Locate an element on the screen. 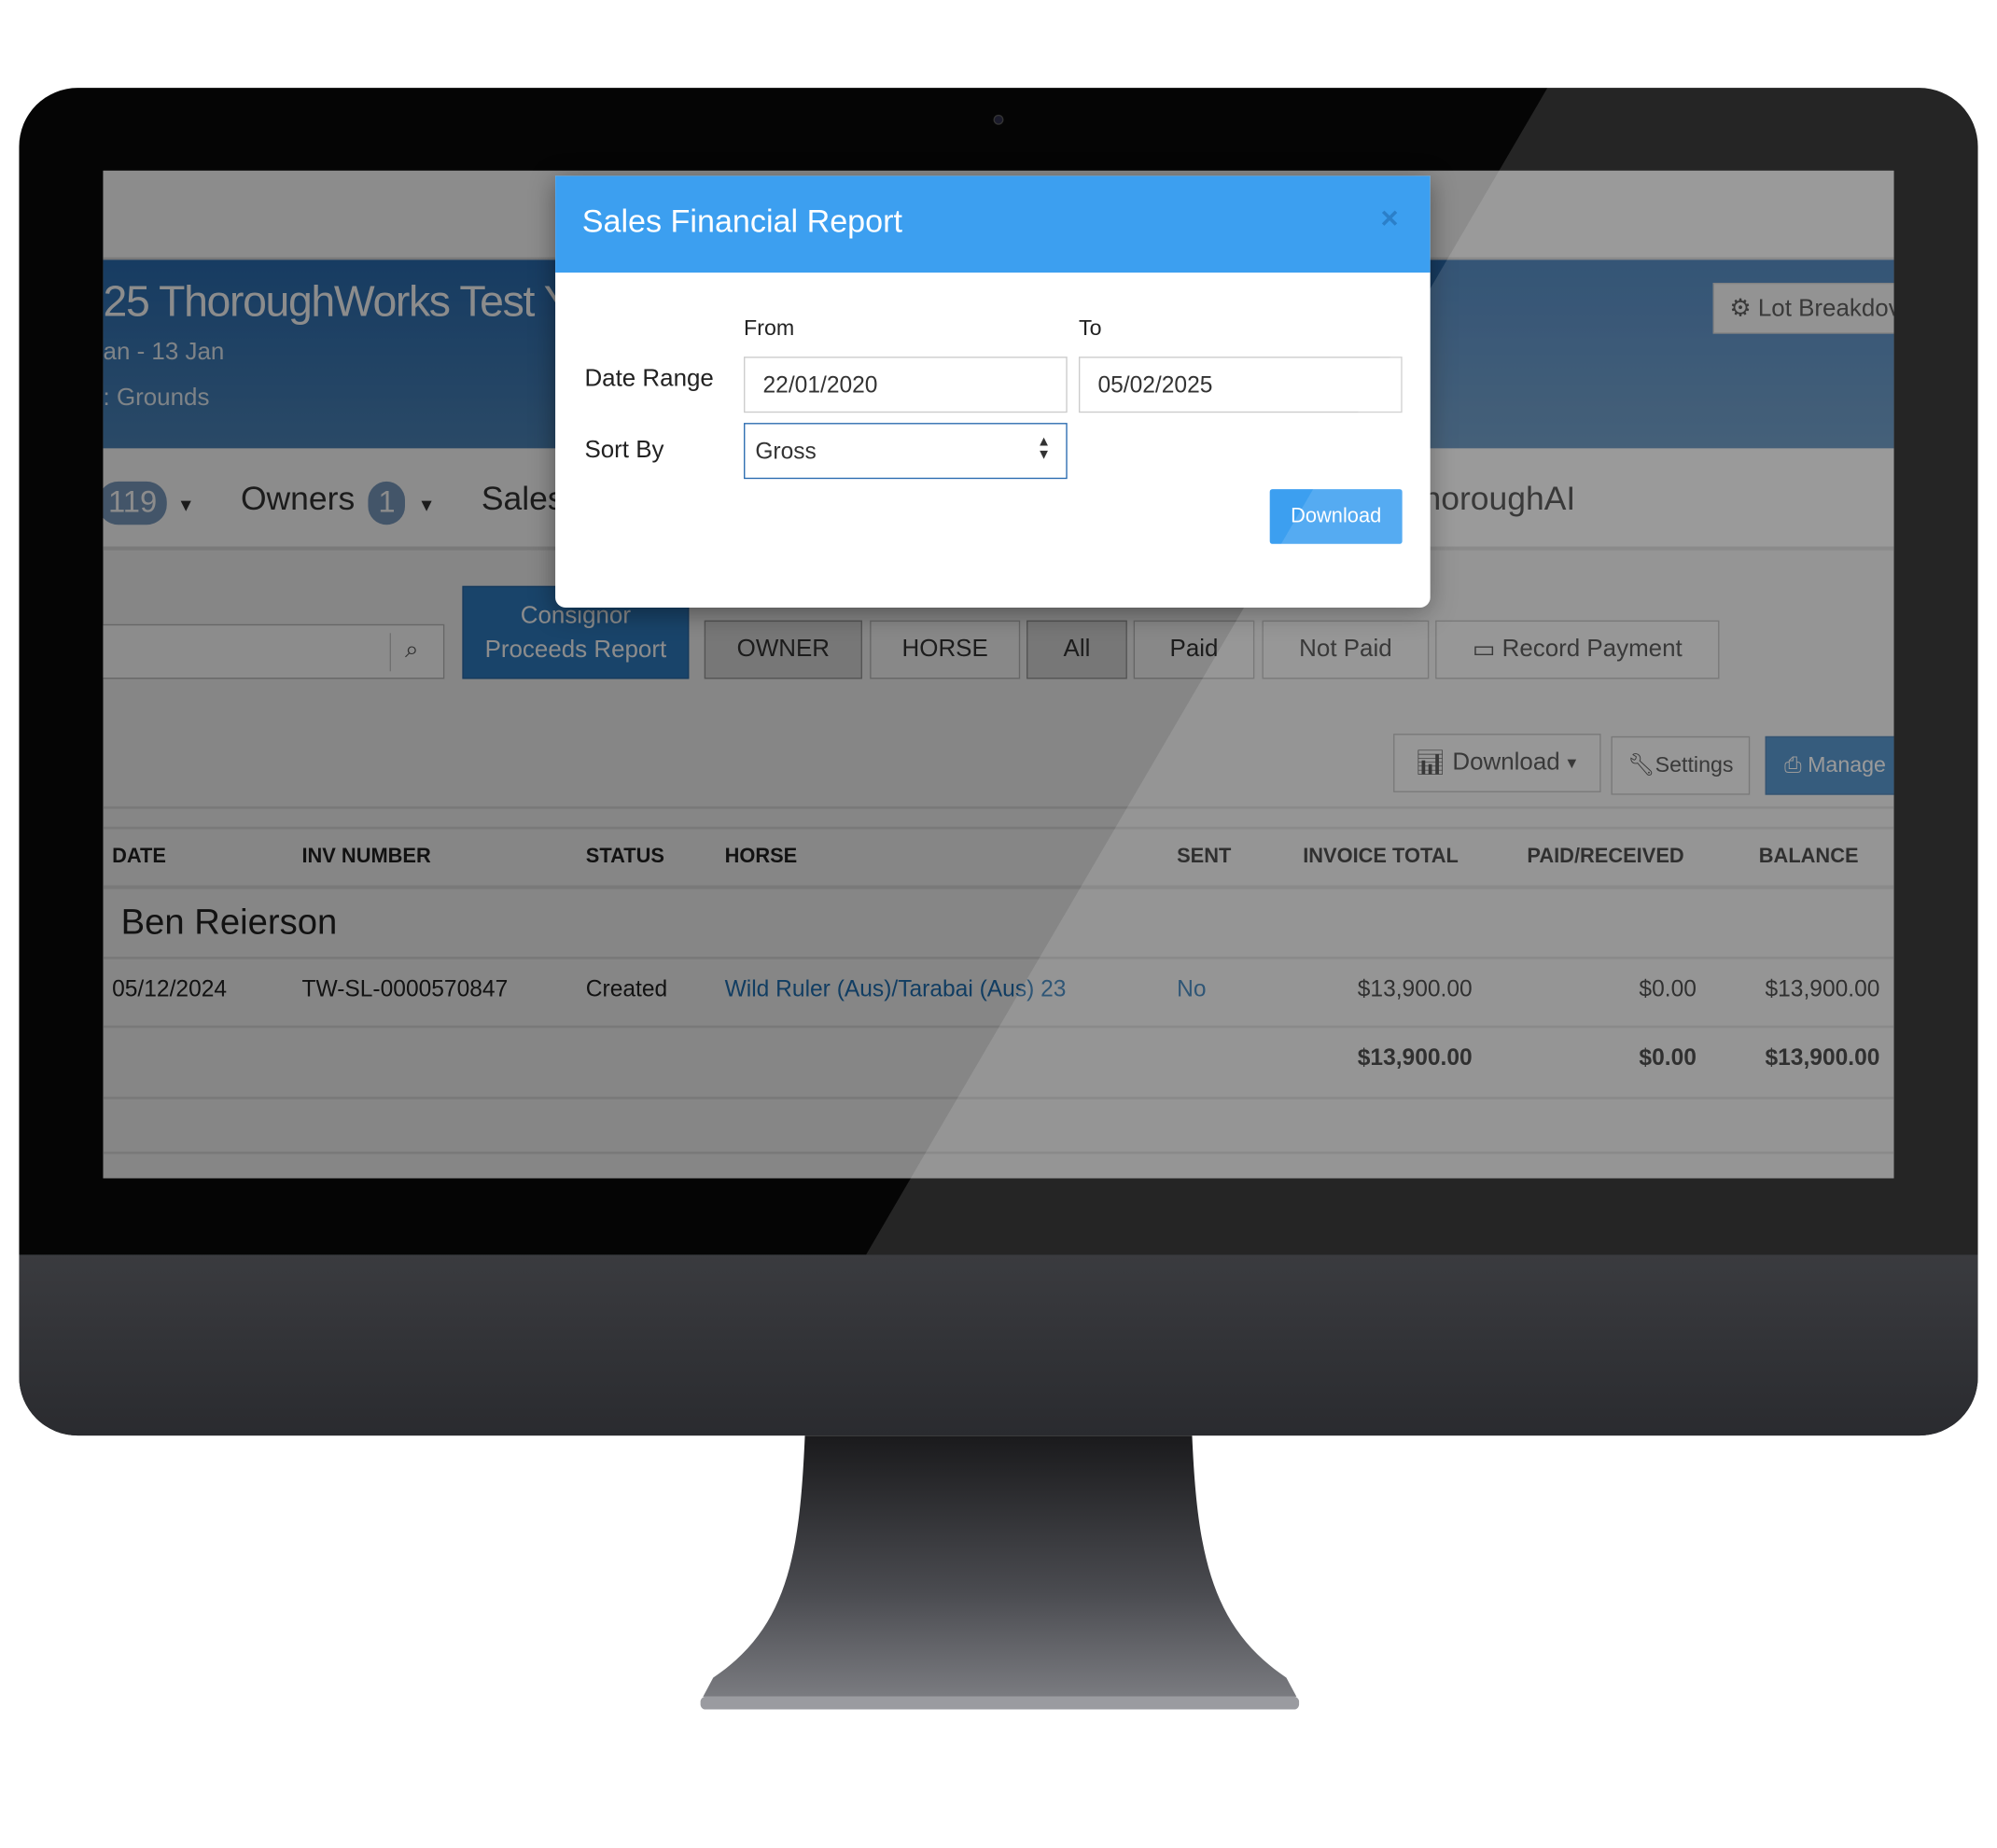  modal-header: Sales Financial Report × is located at coordinates (993, 224).